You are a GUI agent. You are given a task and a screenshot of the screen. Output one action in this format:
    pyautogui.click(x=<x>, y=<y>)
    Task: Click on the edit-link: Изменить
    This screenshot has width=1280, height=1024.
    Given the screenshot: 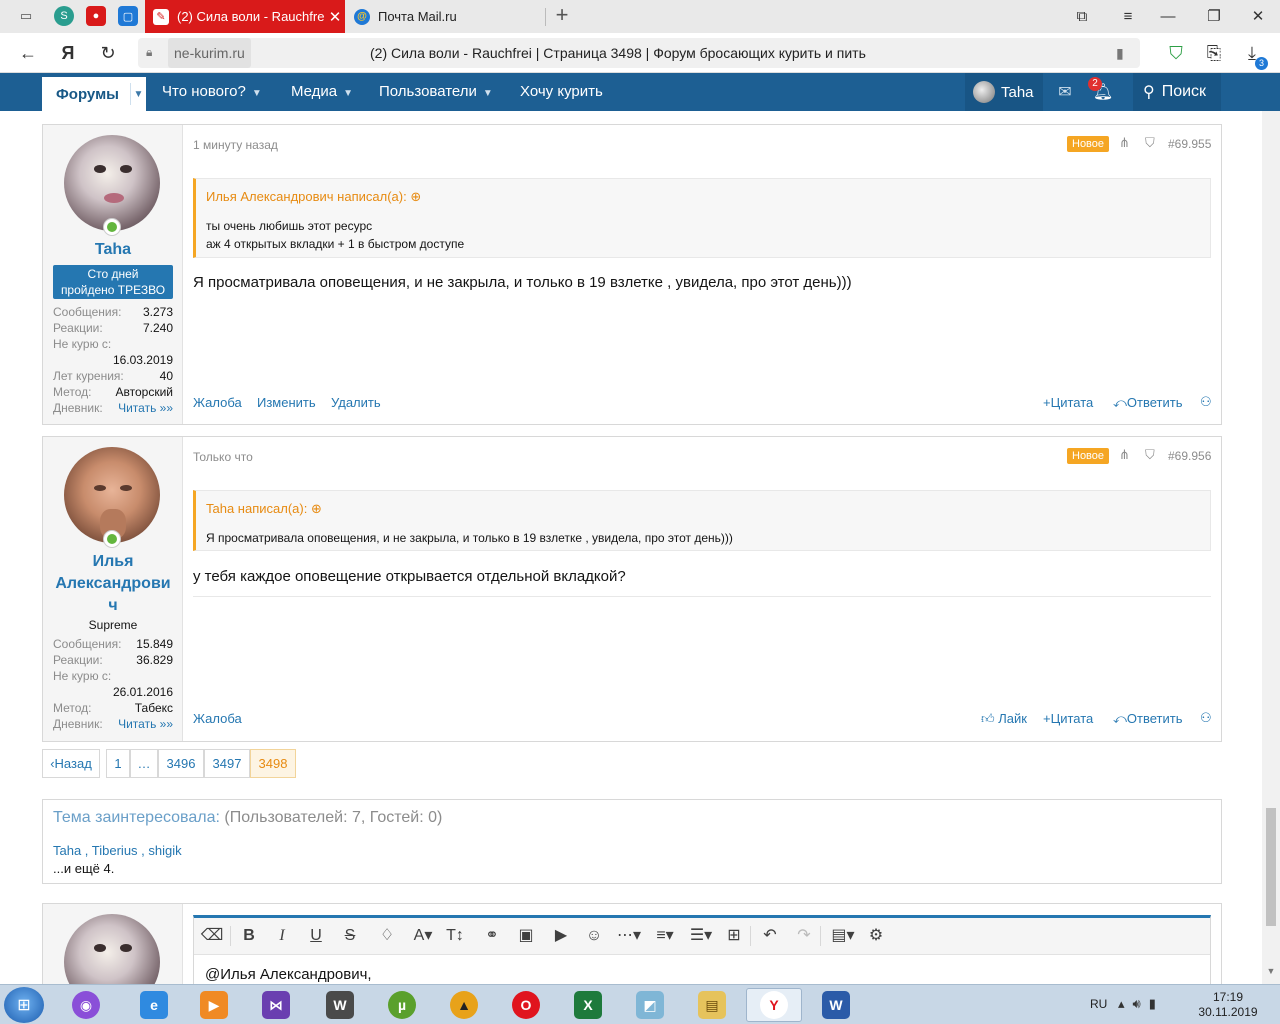 What is the action you would take?
    pyautogui.click(x=286, y=402)
    